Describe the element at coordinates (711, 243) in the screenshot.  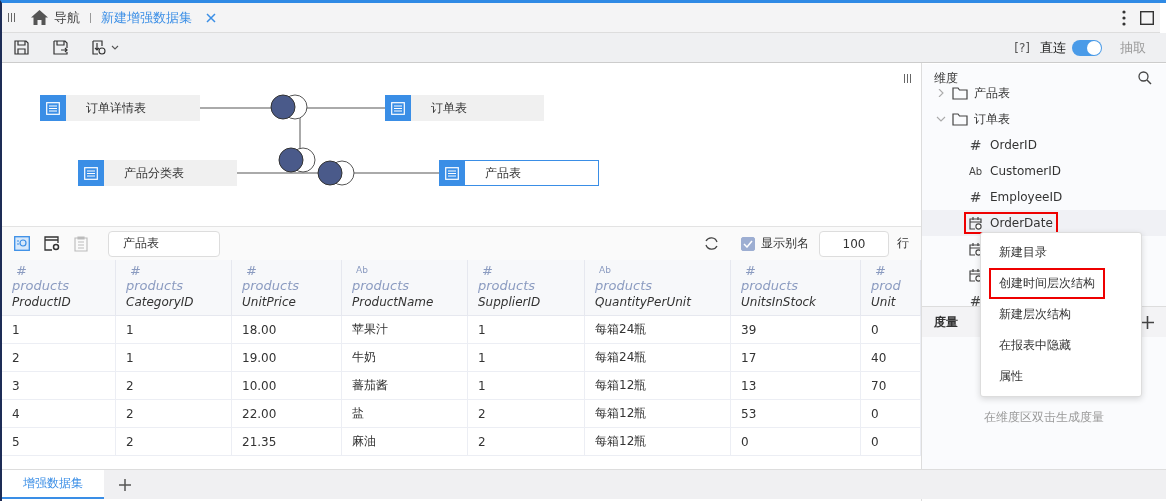
I see `refresh-icon` at that location.